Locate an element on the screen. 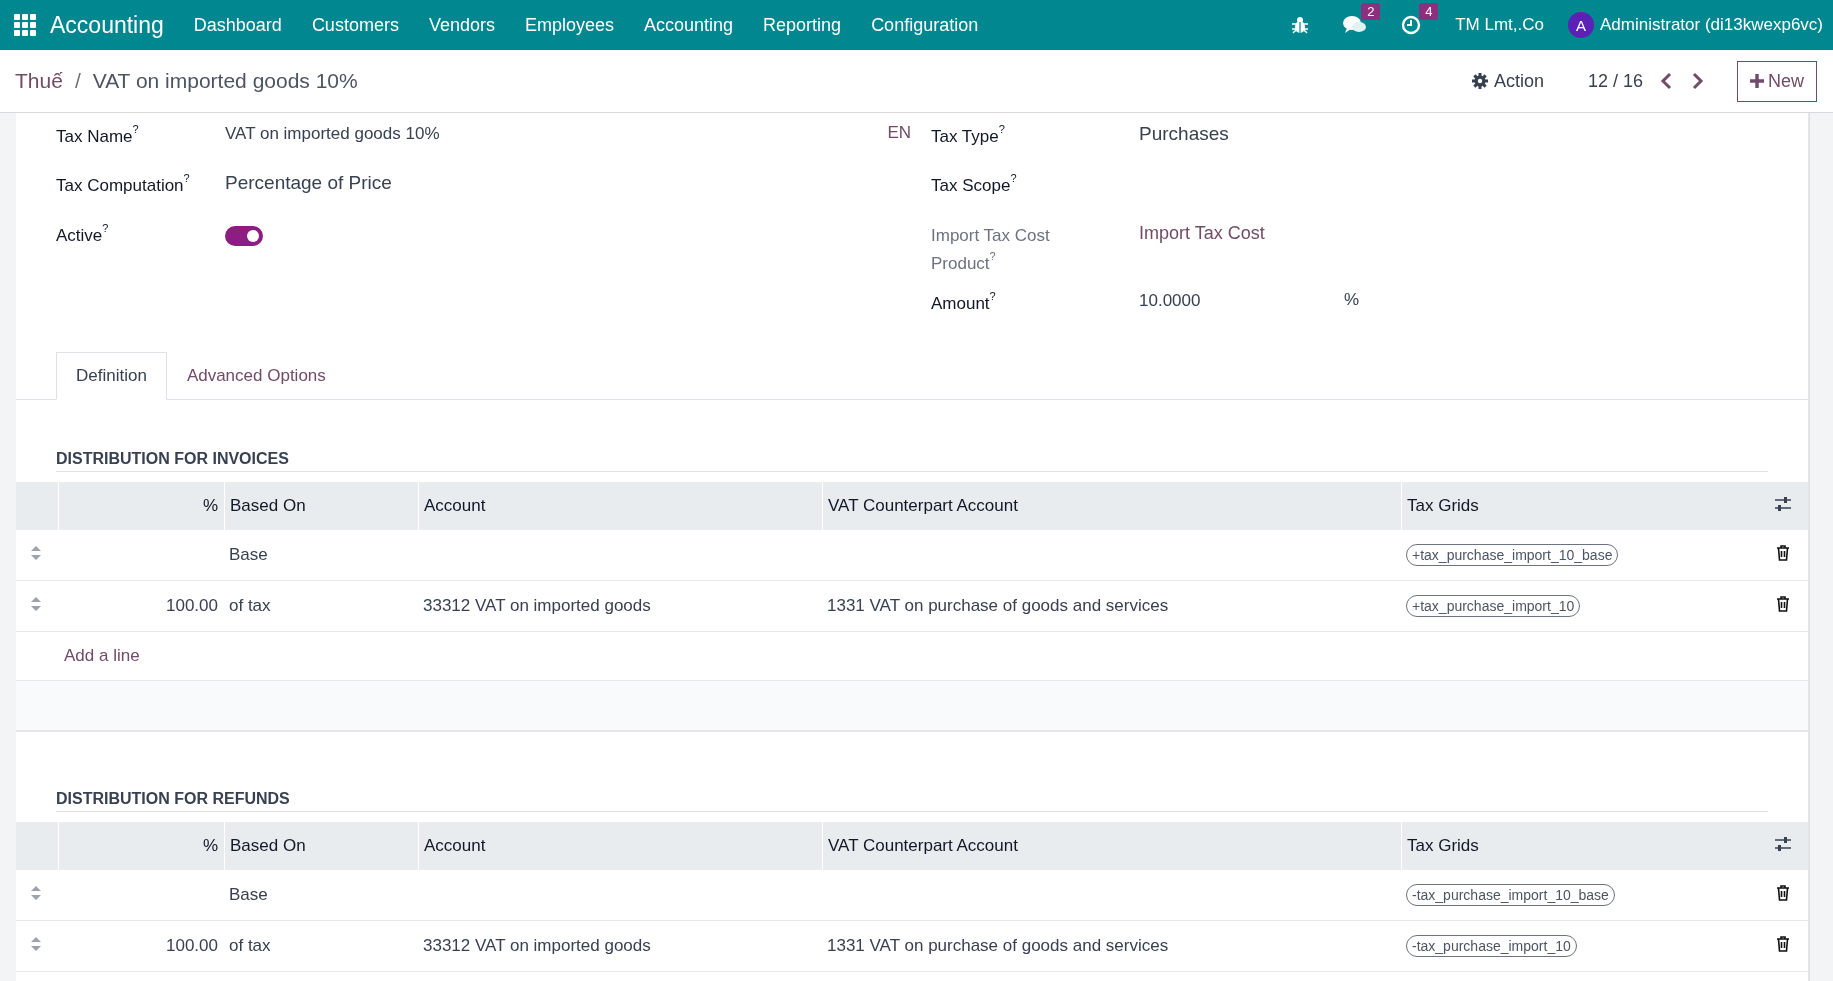 This screenshot has width=1833, height=981. field-value: VAT on imported goods 10% is located at coordinates (332, 134).